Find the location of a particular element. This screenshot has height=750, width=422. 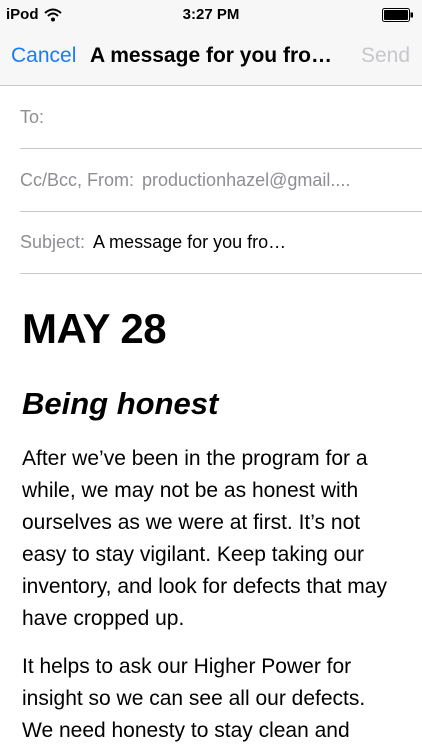

compose-nav-bar: Cancel A message for you fro… Send is located at coordinates (211, 58).